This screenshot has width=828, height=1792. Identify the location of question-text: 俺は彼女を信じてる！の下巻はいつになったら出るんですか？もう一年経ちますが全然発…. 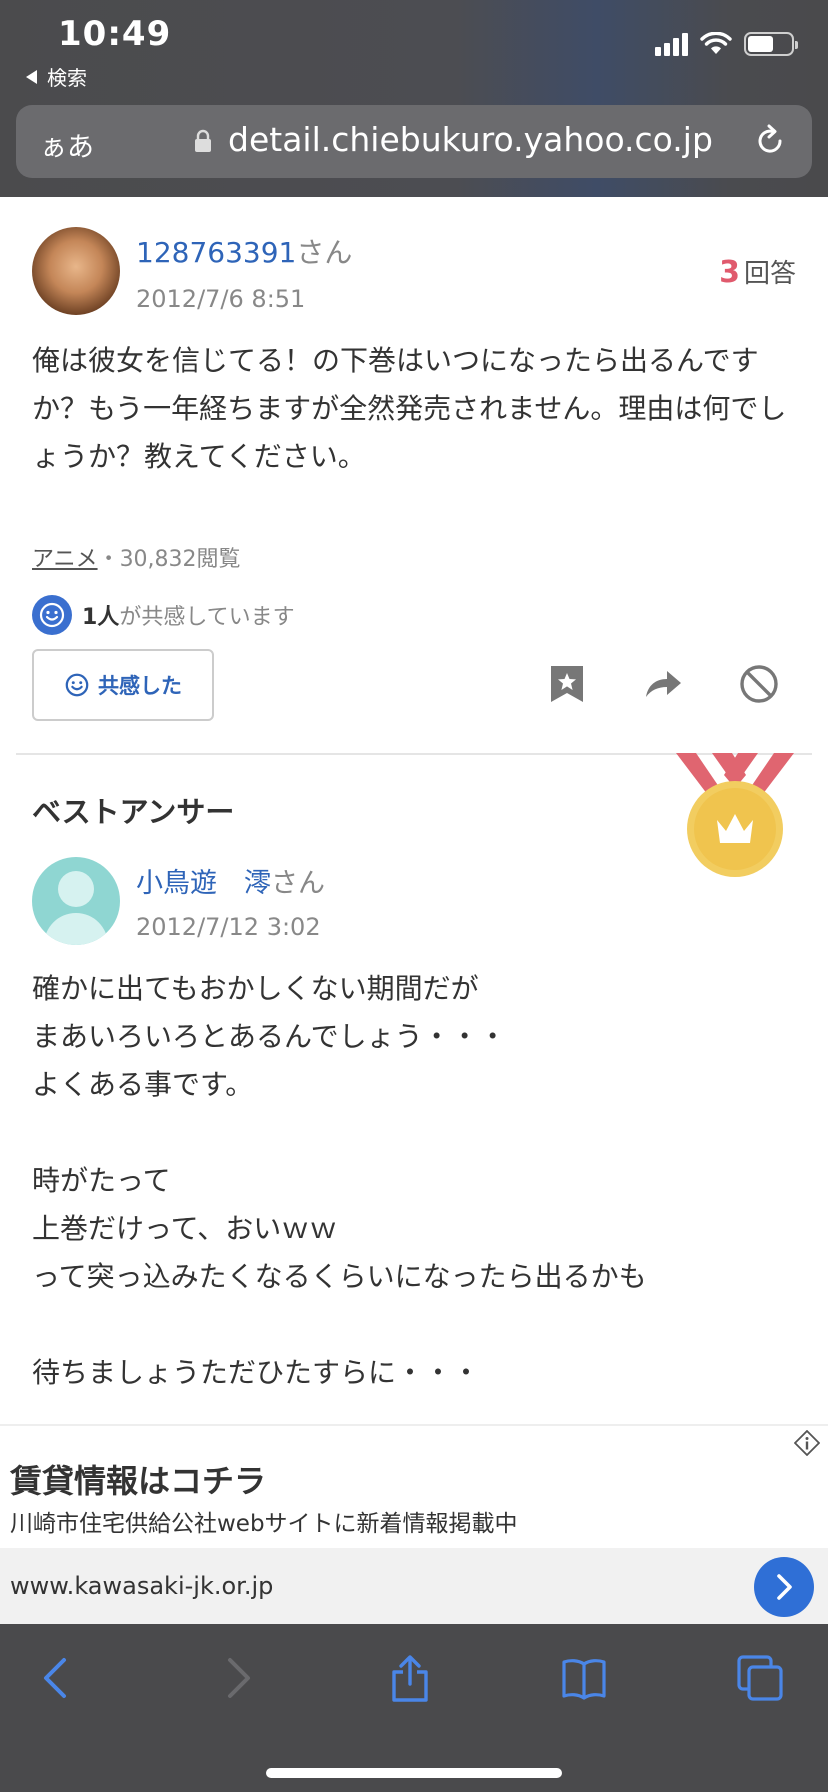
(409, 408).